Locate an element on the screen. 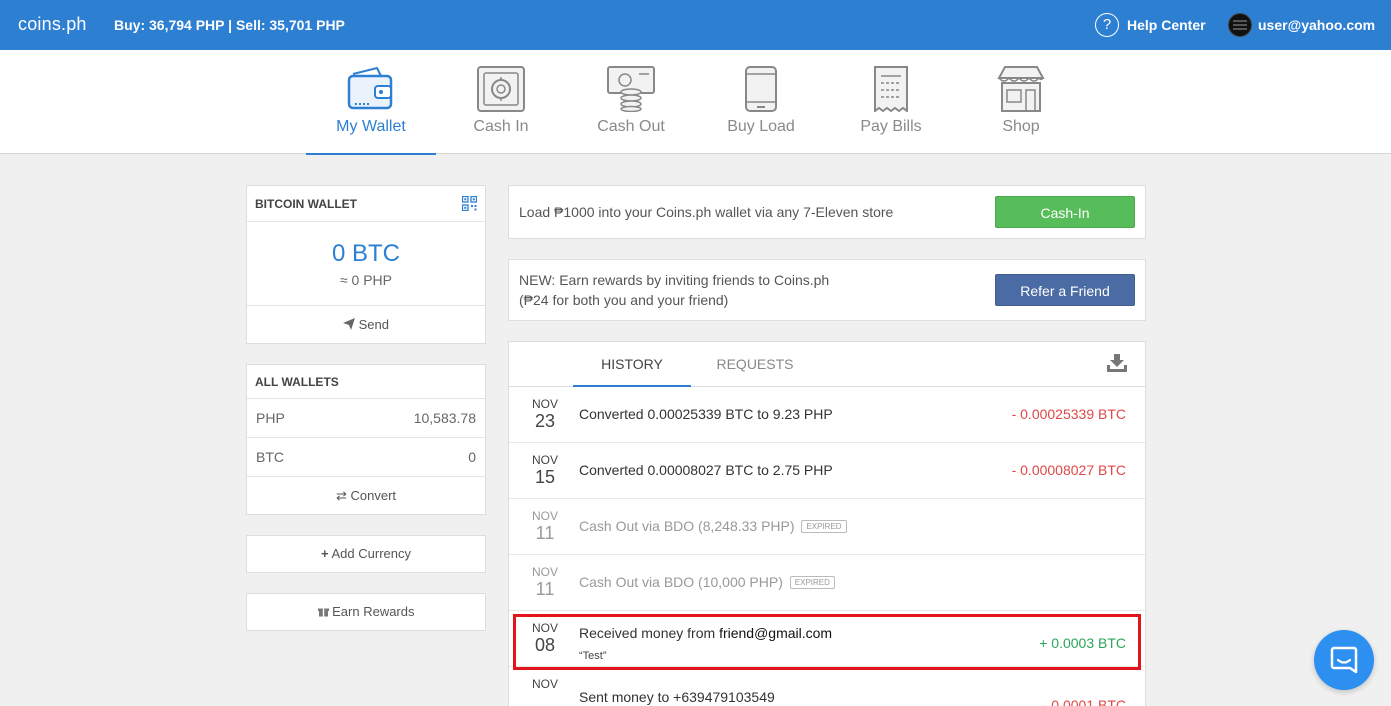  chat-icon is located at coordinates (1344, 660).